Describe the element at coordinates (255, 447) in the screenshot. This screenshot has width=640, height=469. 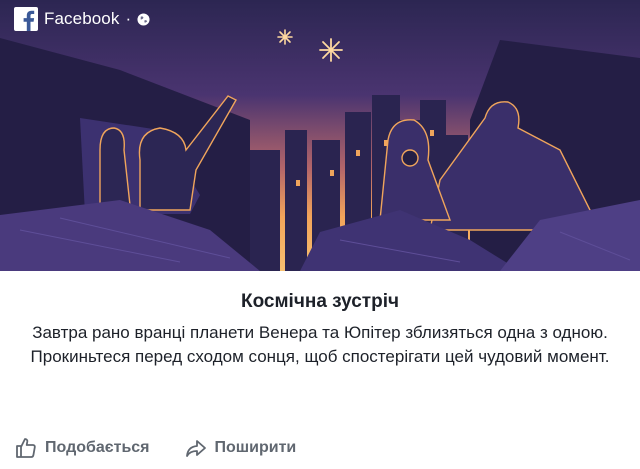
I see `share-label: Поширити` at that location.